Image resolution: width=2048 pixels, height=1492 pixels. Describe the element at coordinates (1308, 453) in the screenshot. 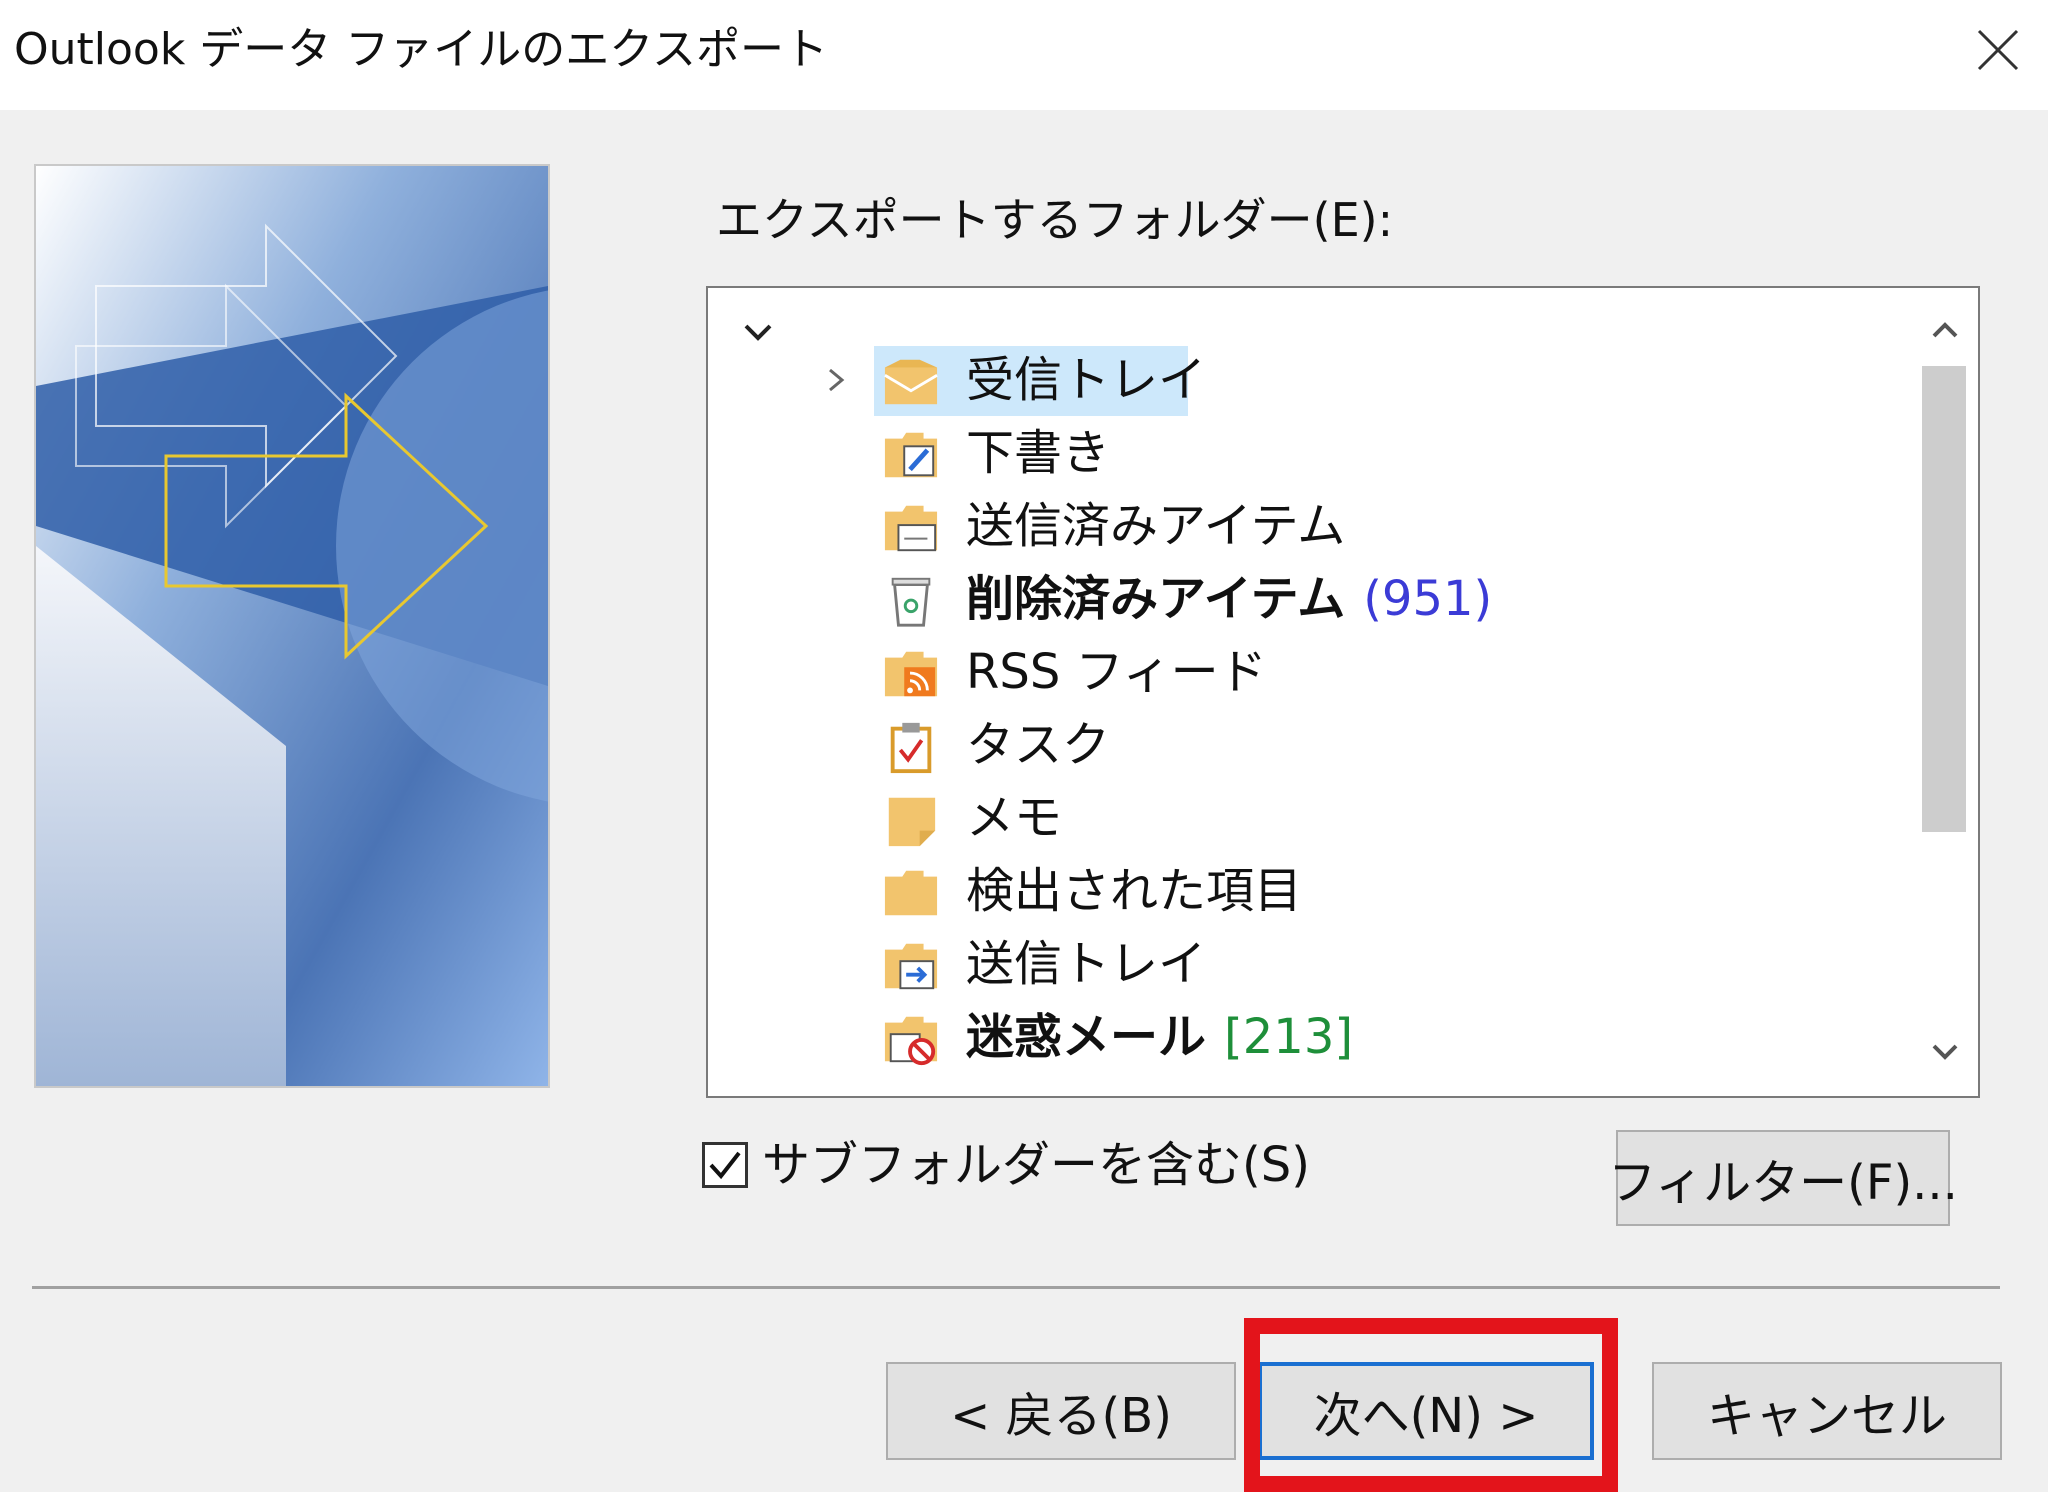

I see `tree-item: 下書き` at that location.